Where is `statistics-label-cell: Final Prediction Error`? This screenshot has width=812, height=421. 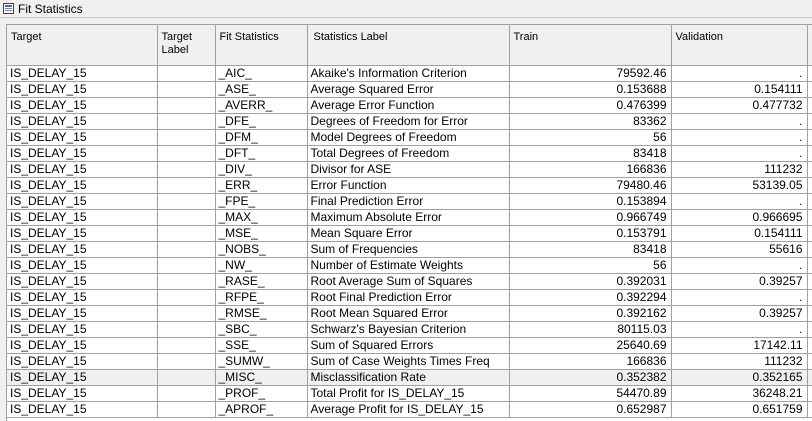 statistics-label-cell: Final Prediction Error is located at coordinates (408, 201).